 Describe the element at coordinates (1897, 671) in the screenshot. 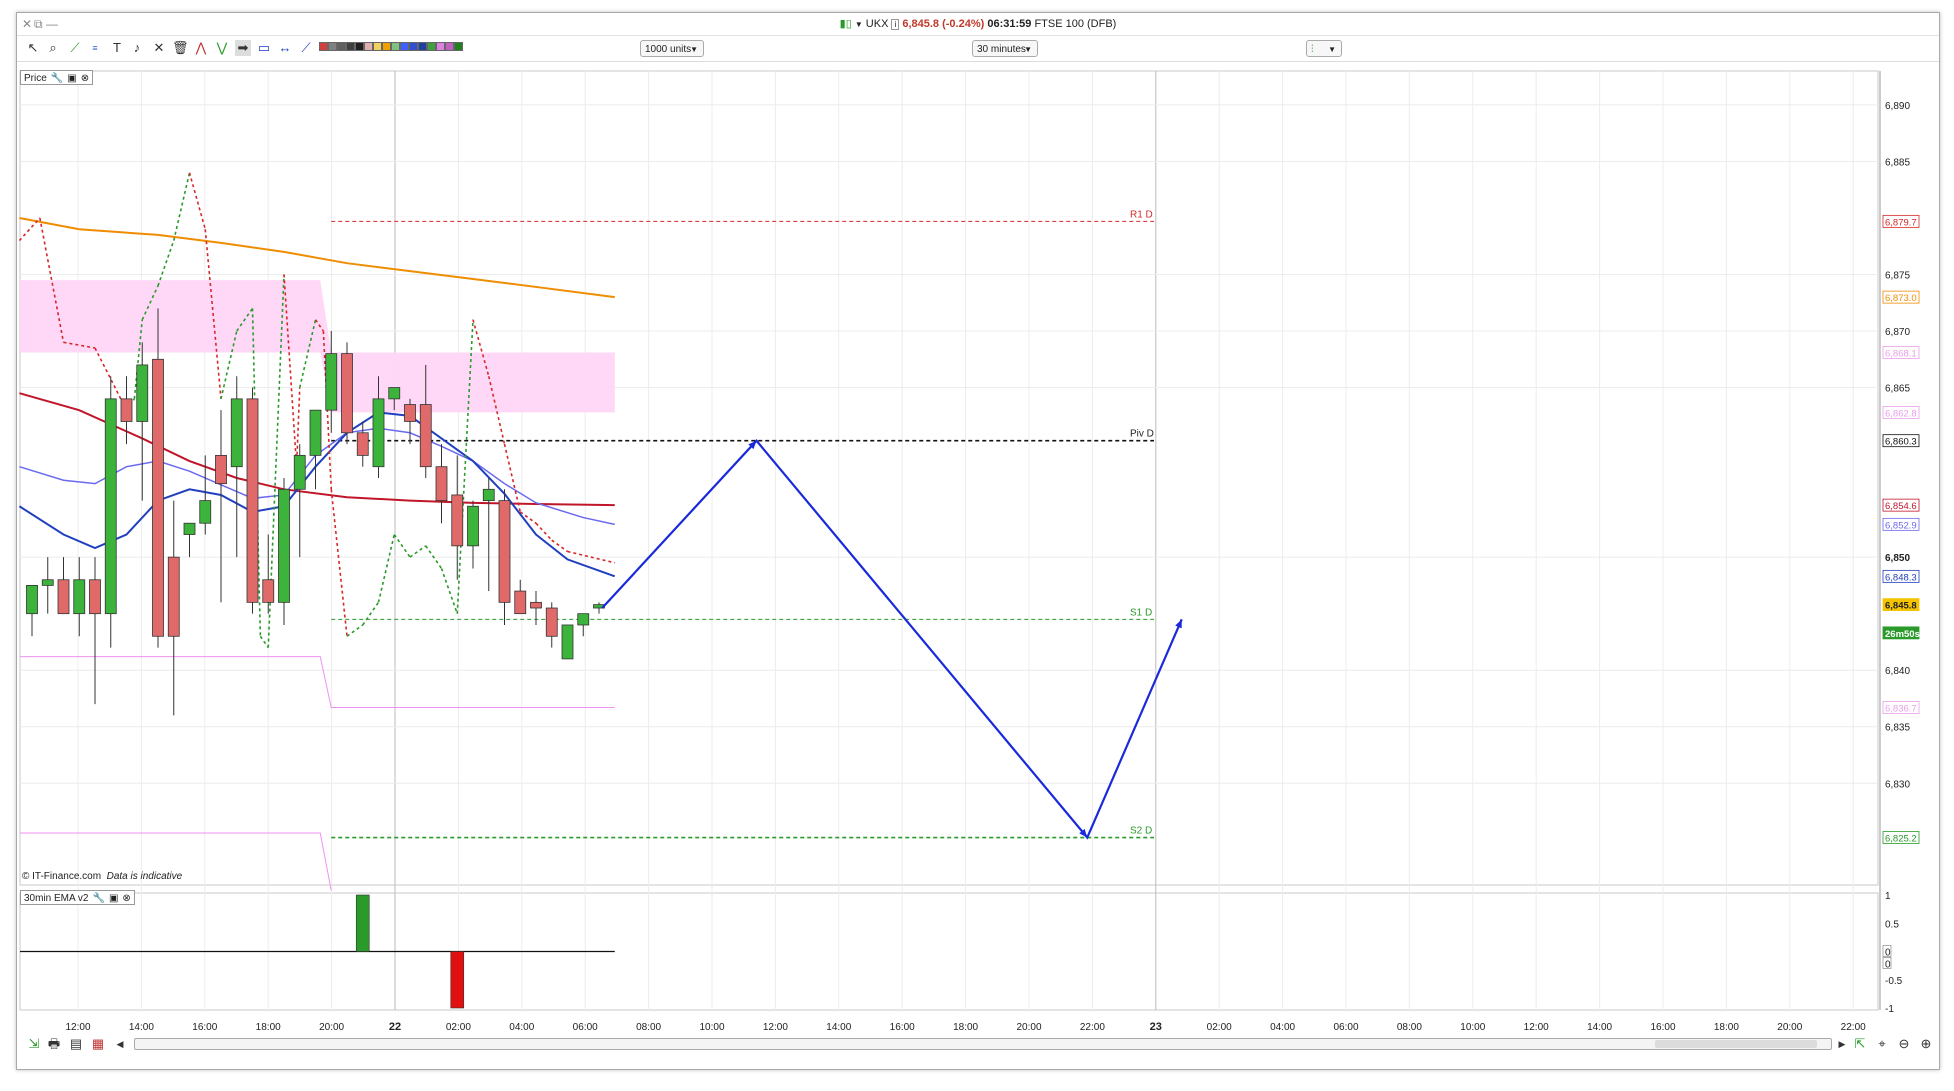

I see `y-tick-label: 6,840` at that location.